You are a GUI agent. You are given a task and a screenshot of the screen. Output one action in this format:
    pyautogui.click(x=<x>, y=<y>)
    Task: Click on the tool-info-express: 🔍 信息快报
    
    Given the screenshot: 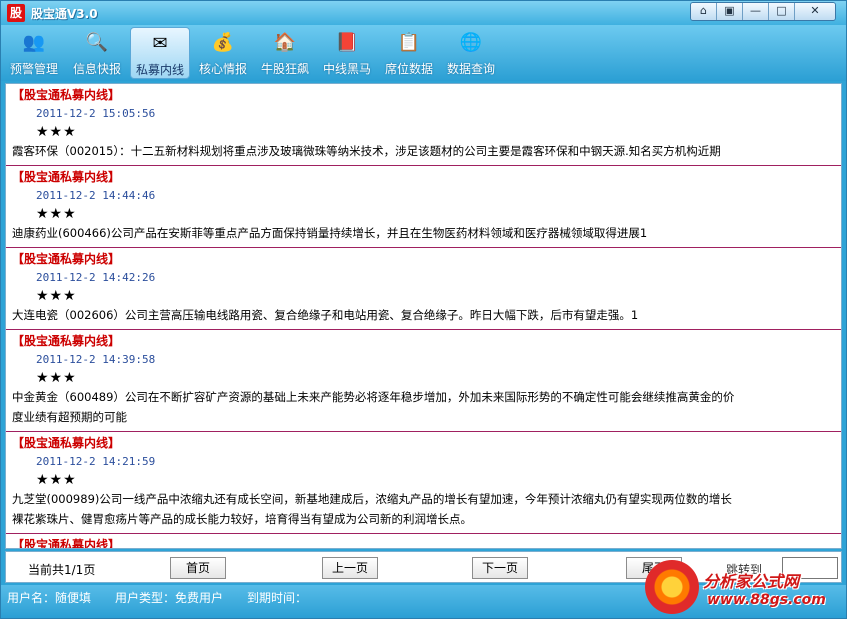 What is the action you would take?
    pyautogui.click(x=97, y=53)
    